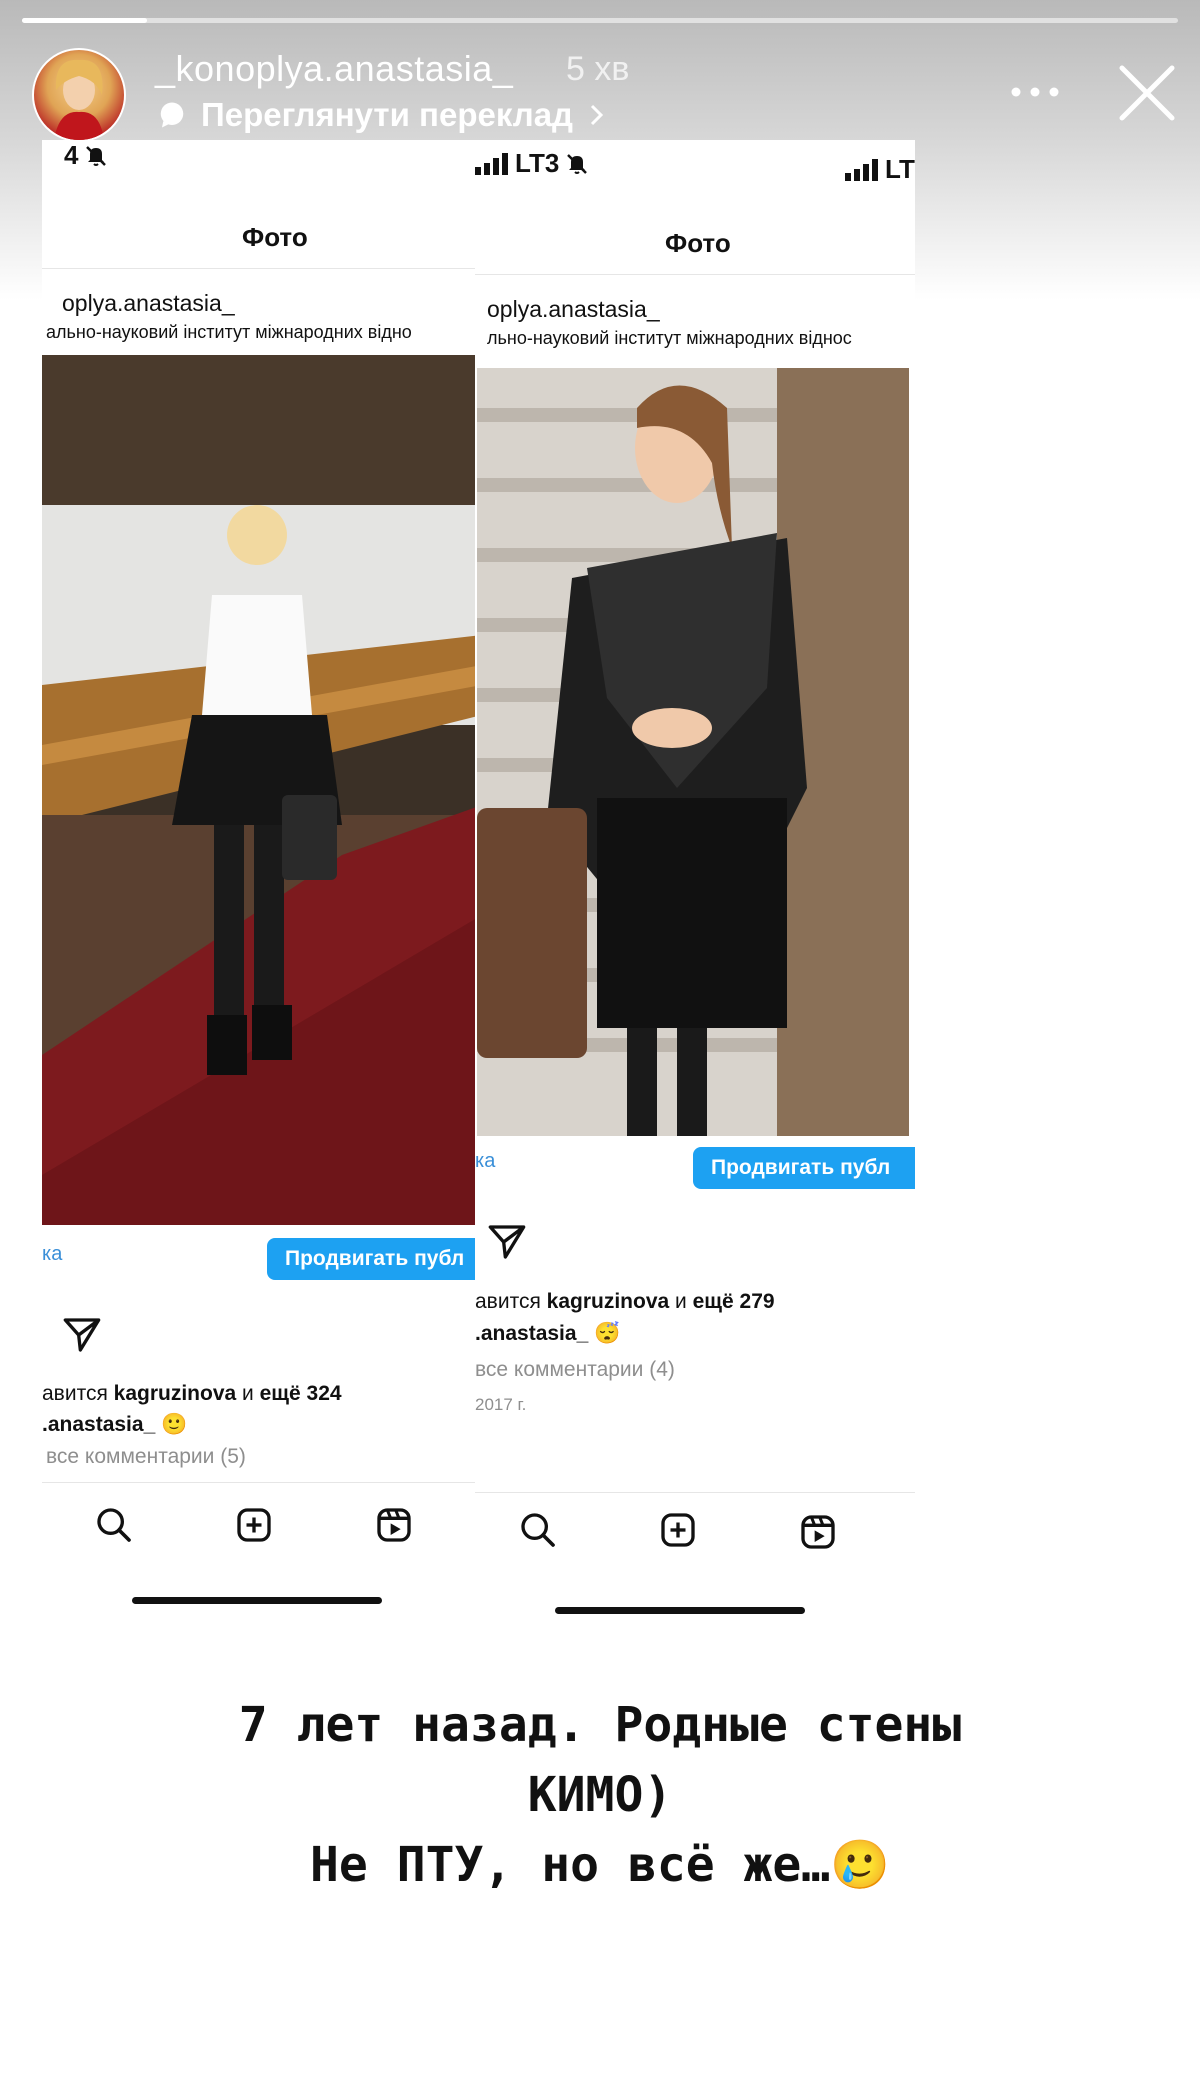  I want to click on right-link-fragment: ка, so click(485, 1161).